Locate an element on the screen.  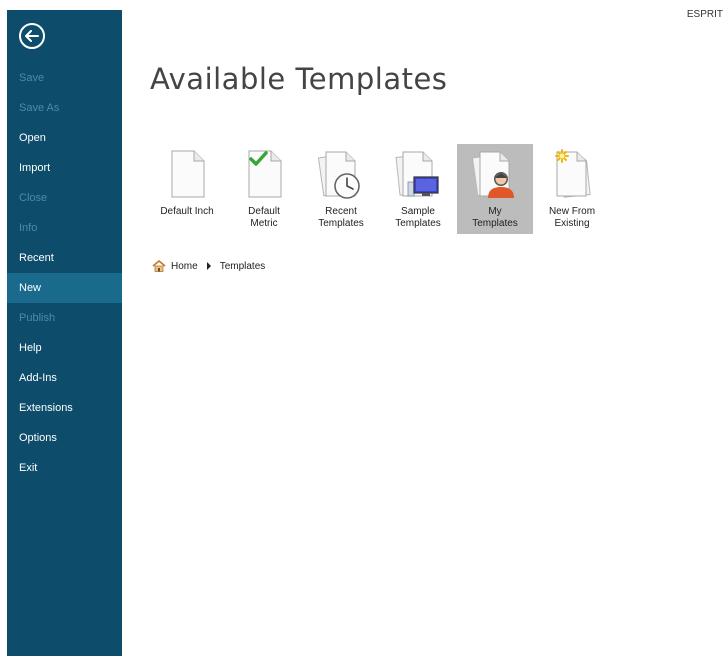
blank-document-icon is located at coordinates (188, 174).